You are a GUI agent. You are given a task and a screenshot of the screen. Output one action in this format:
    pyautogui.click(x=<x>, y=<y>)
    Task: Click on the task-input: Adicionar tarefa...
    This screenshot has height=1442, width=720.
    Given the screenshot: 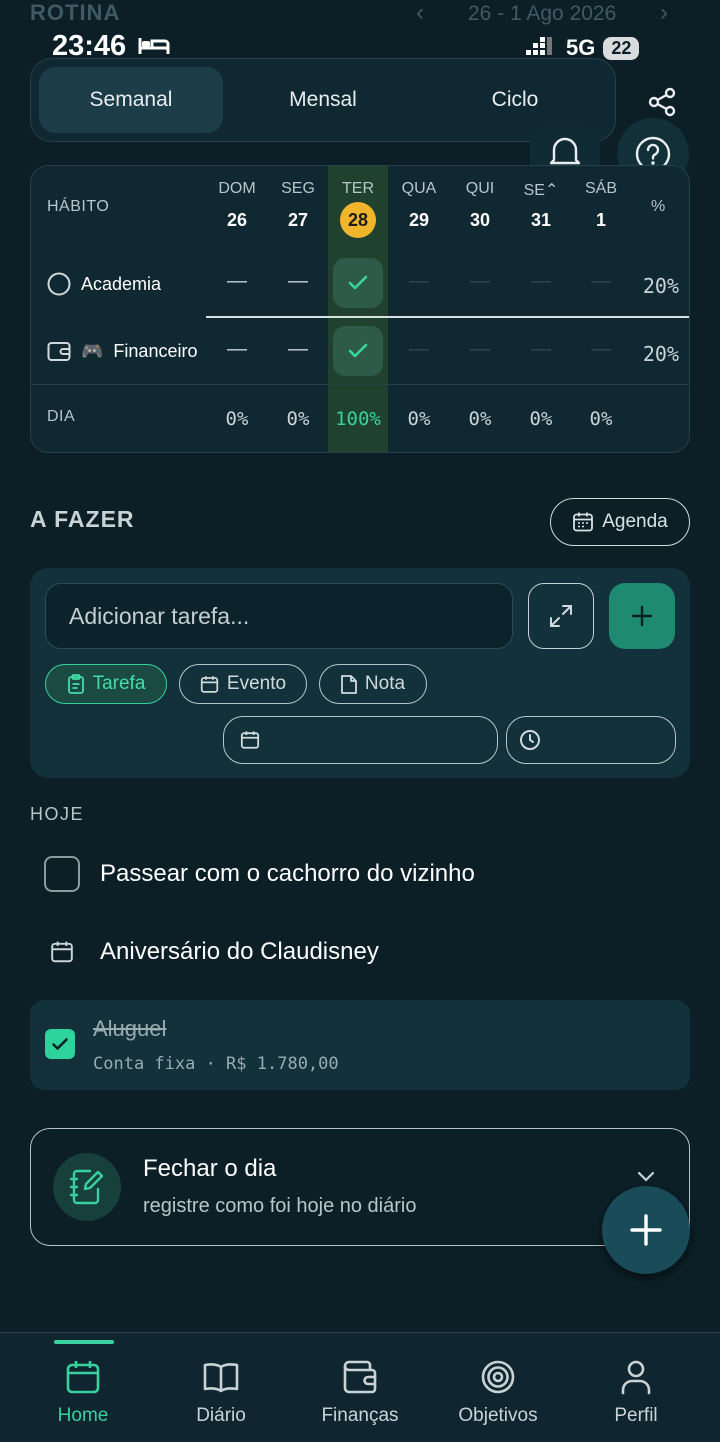 What is the action you would take?
    pyautogui.click(x=279, y=616)
    